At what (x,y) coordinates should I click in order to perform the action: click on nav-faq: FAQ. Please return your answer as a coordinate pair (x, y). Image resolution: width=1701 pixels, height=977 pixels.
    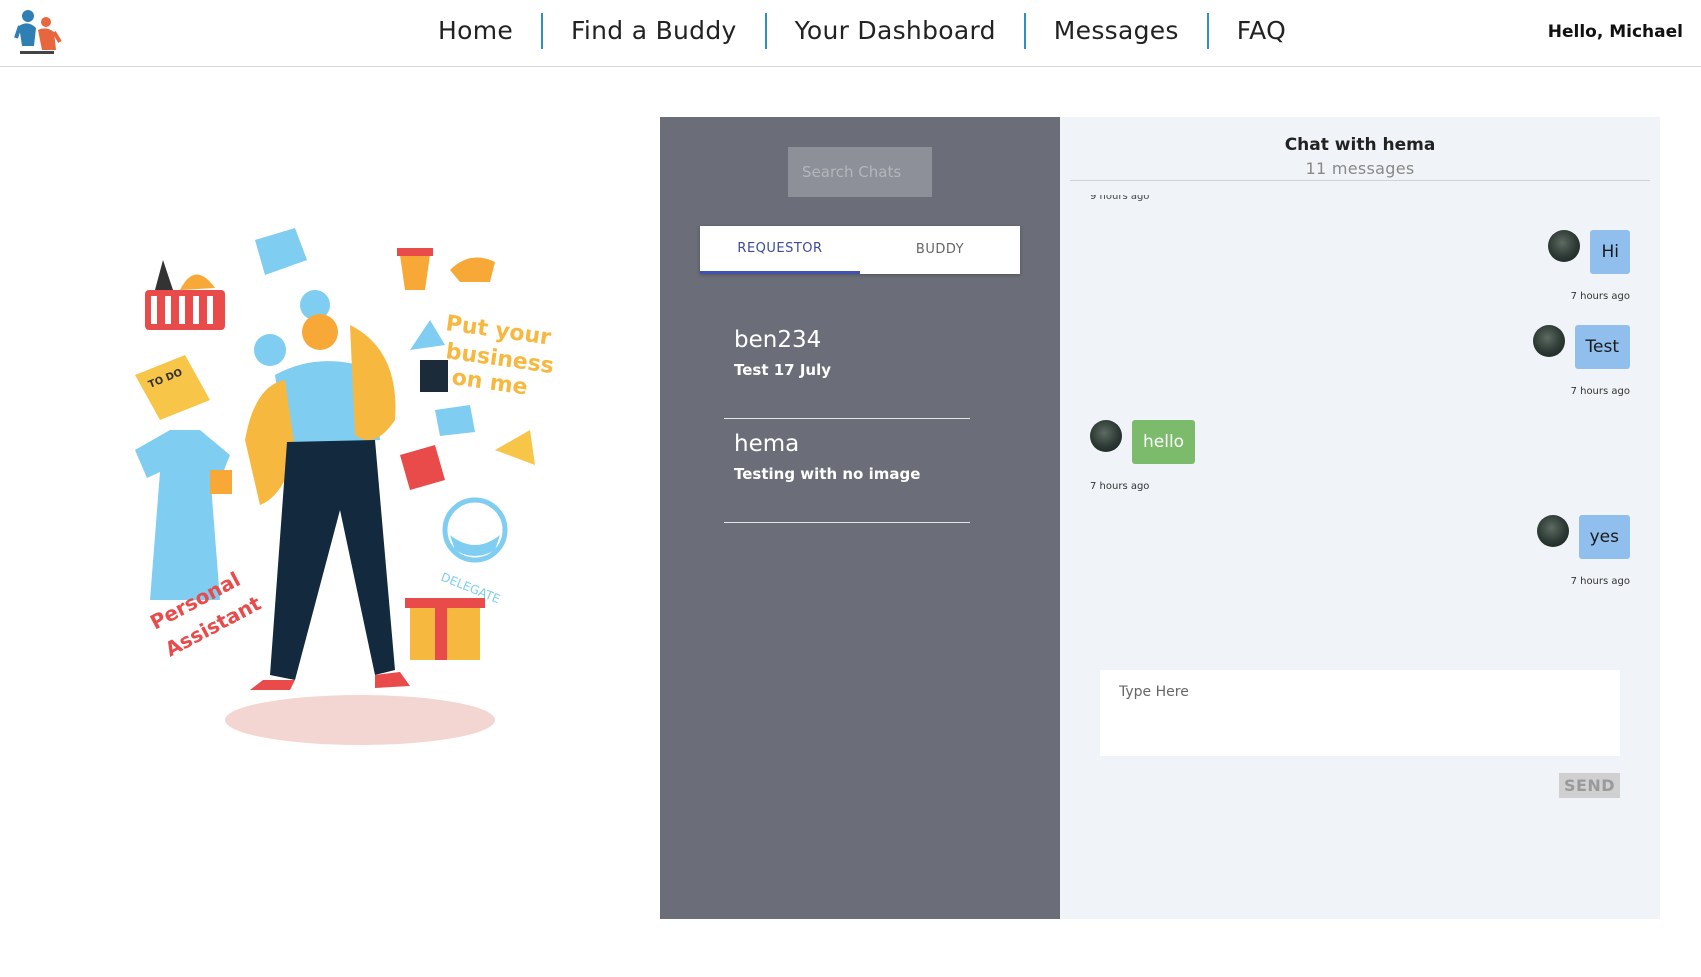
    Looking at the image, I should click on (1261, 31).